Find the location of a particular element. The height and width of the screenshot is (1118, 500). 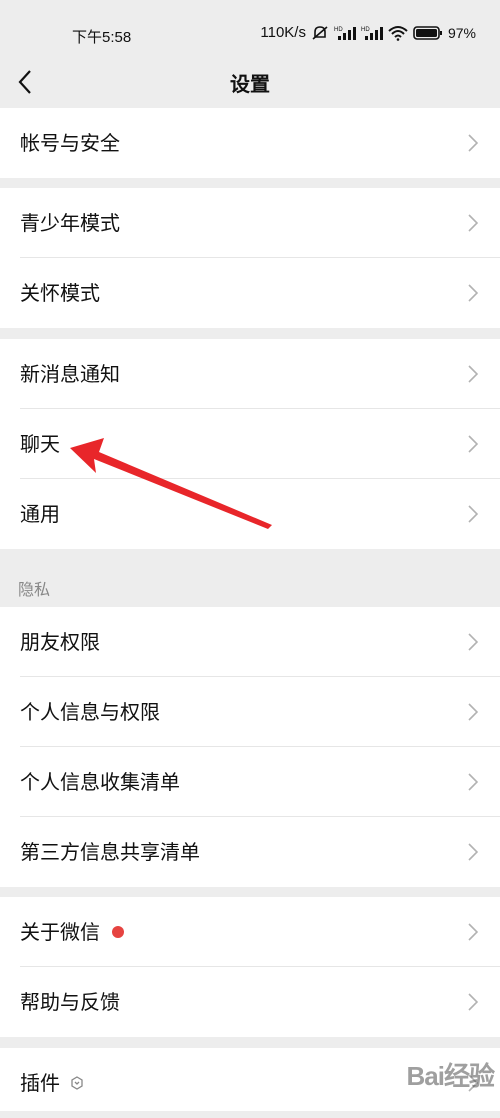

status-bar: 下午5:58 110K/s HD HD 97% is located at coordinates (250, 30).